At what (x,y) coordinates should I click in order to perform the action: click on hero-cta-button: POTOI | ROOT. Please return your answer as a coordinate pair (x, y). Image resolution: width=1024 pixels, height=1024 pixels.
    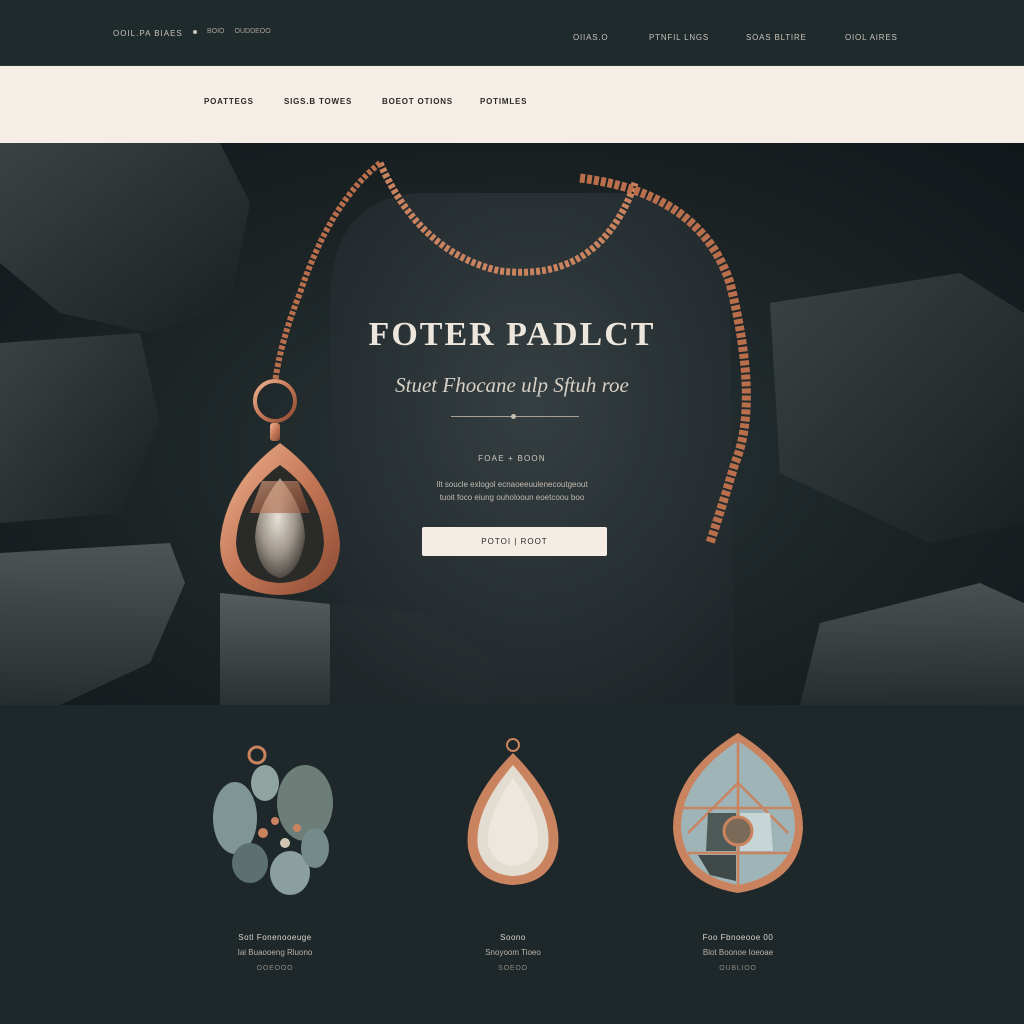
    Looking at the image, I should click on (514, 541).